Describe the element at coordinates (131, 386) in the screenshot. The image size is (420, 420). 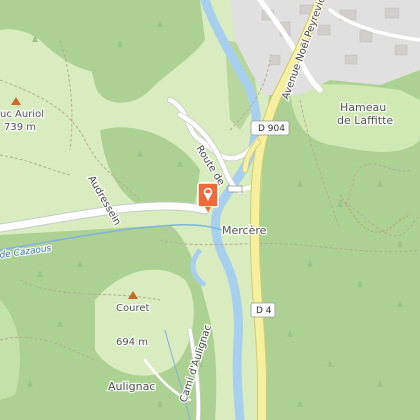
I see `place-aulignac: Aulignac` at that location.